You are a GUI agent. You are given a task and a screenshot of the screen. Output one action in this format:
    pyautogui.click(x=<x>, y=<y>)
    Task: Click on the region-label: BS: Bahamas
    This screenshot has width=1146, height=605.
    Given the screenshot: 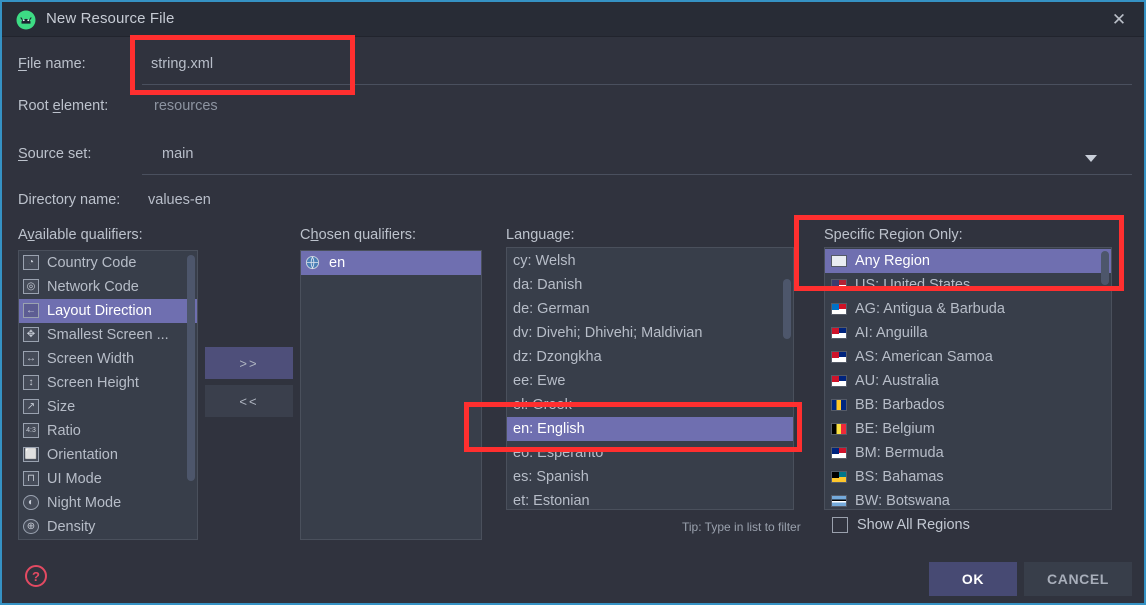 What is the action you would take?
    pyautogui.click(x=899, y=477)
    